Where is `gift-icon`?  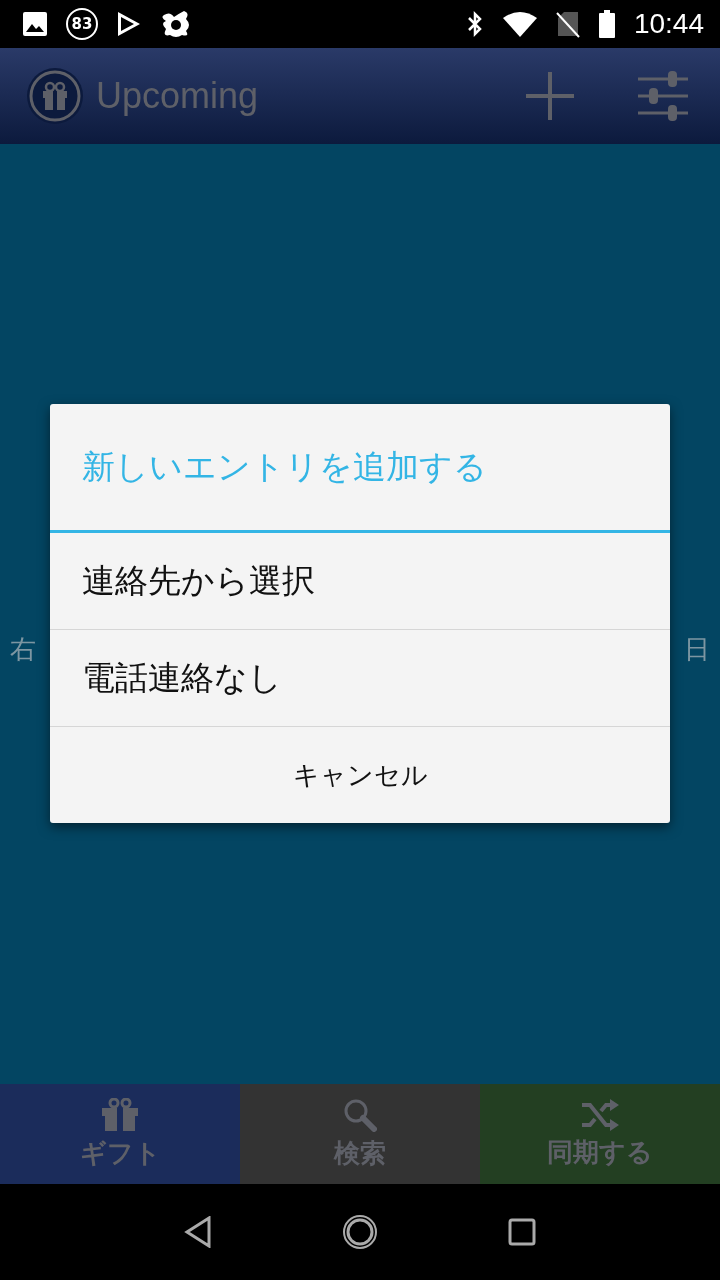 gift-icon is located at coordinates (120, 1114).